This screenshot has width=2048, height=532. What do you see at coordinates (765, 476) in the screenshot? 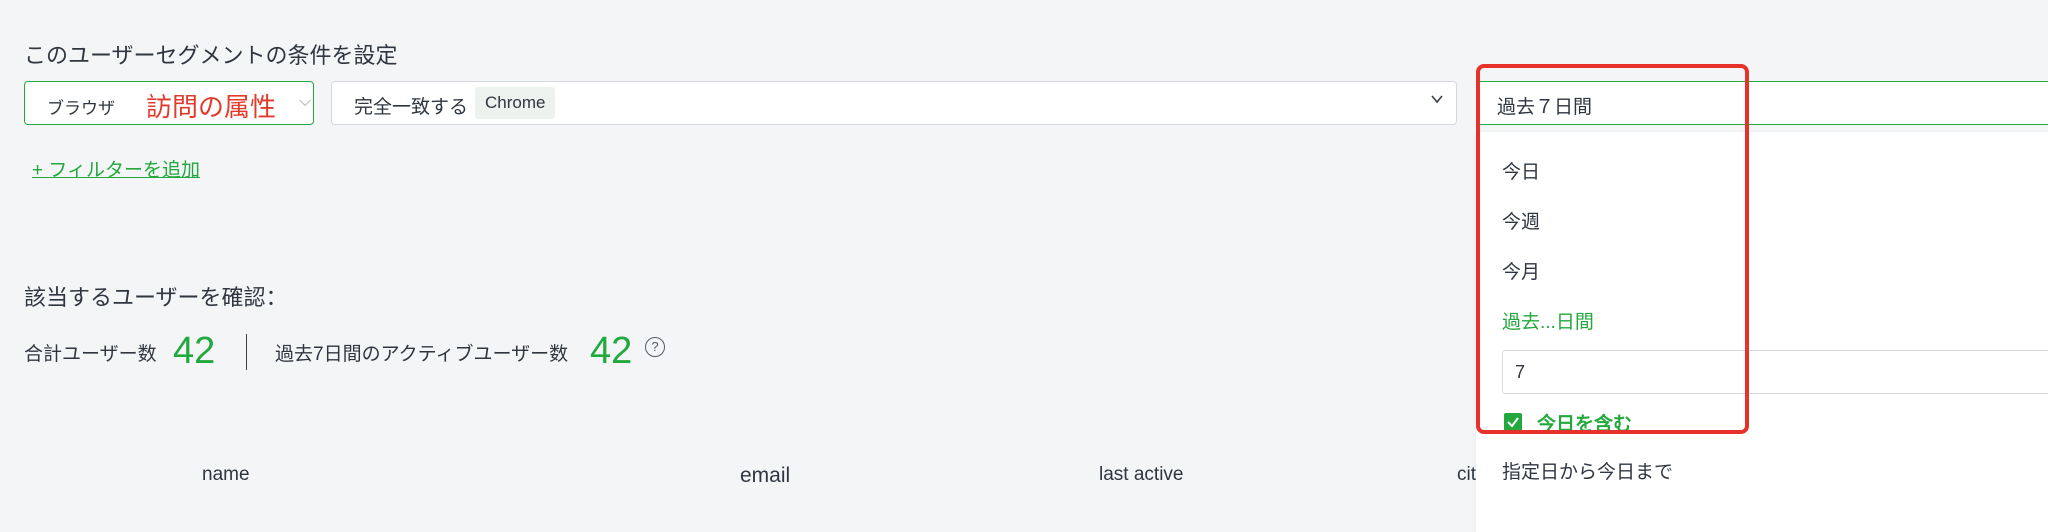
I see `column-header-email: email` at bounding box center [765, 476].